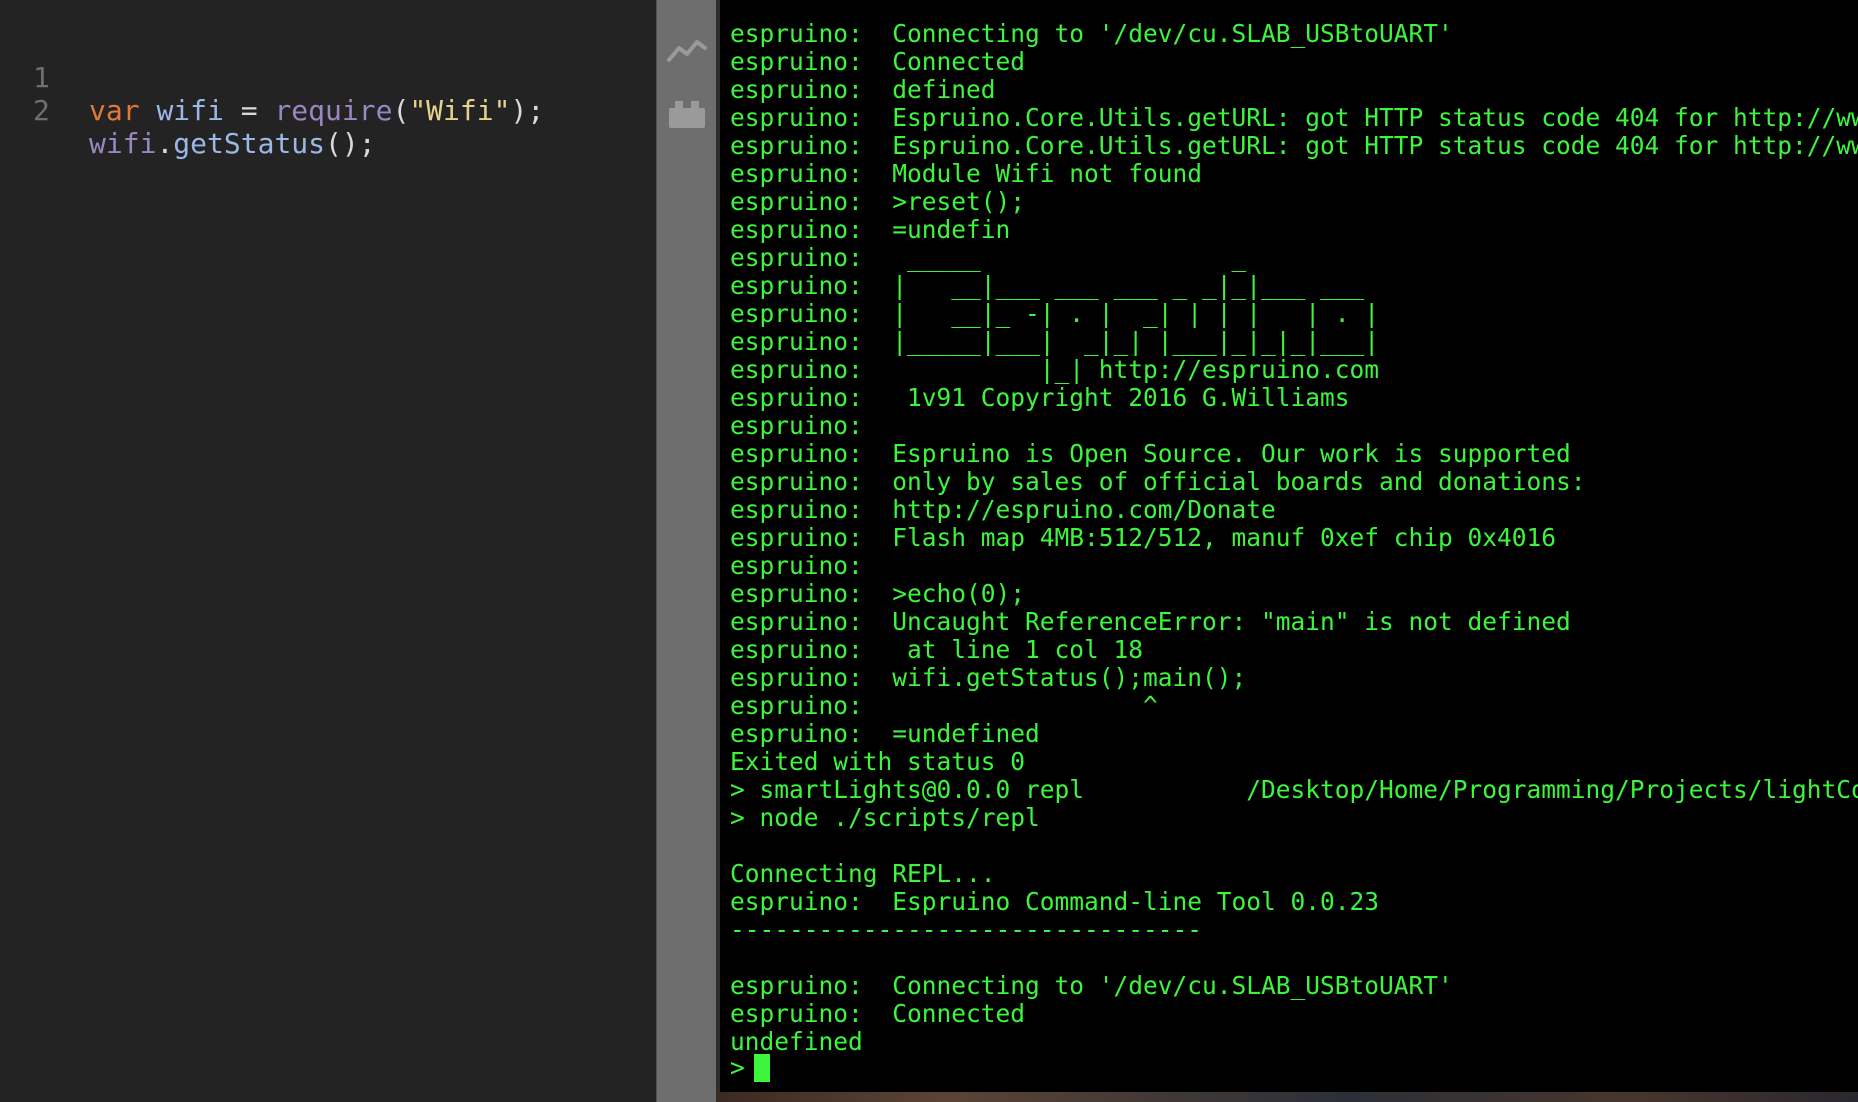 The width and height of the screenshot is (1858, 1102). I want to click on terminal-line: espruino: |_| http://espruino.com, so click(1055, 369).